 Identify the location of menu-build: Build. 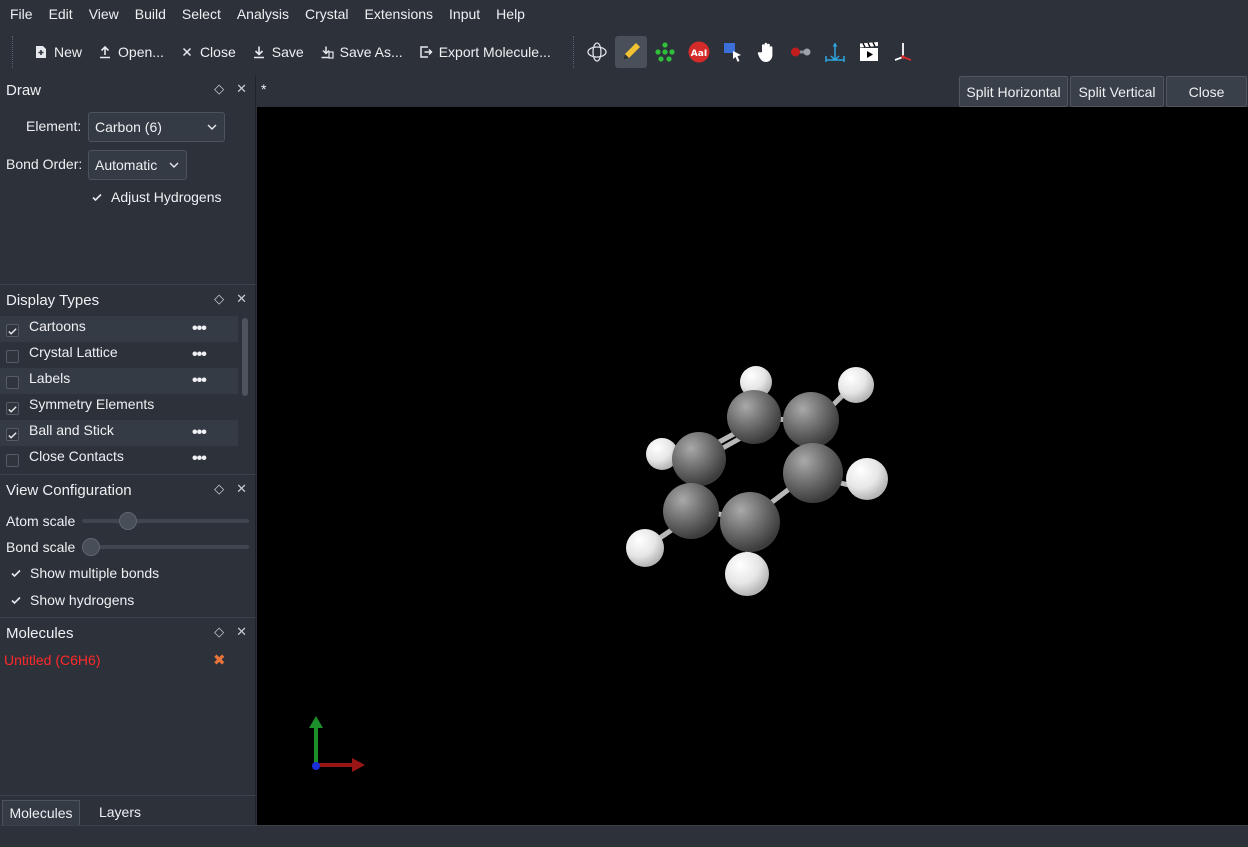
(150, 14).